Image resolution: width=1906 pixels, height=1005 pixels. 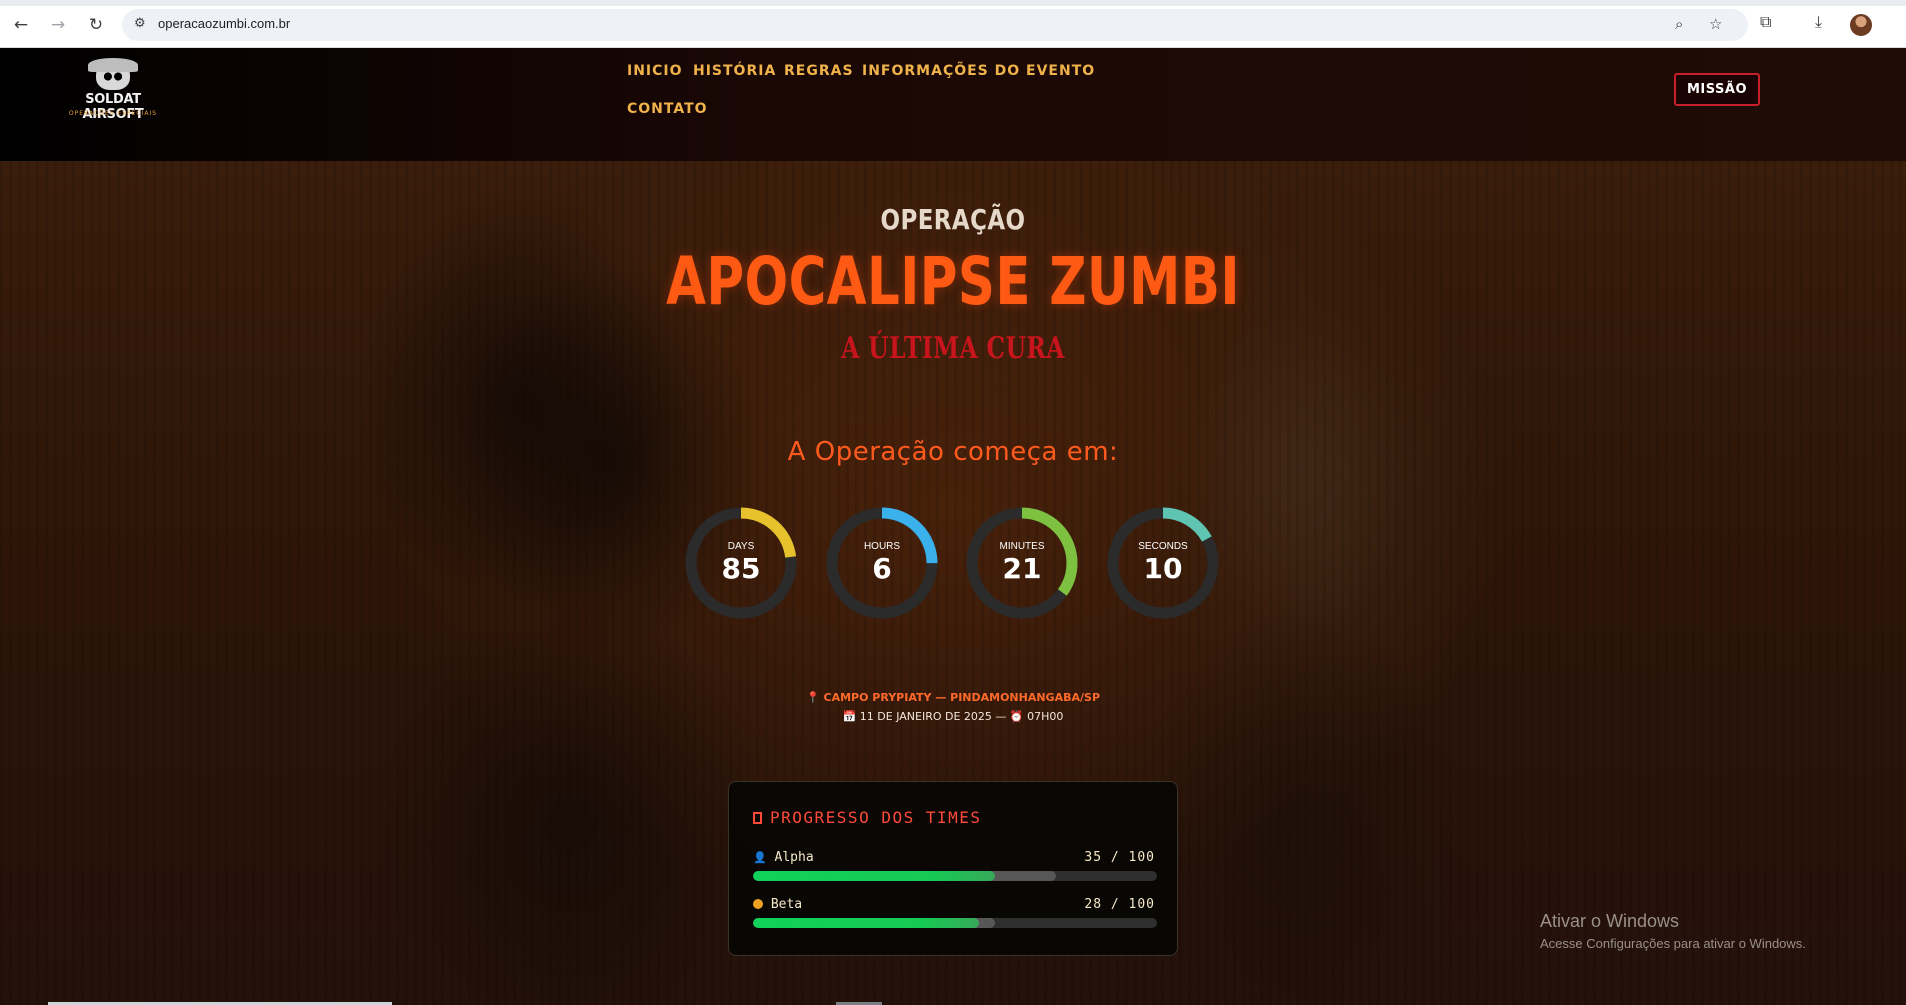 I want to click on event-datetime: 📅 11 DE JANEIRO DE 2025 — ⏰ 07H00, so click(x=953, y=716).